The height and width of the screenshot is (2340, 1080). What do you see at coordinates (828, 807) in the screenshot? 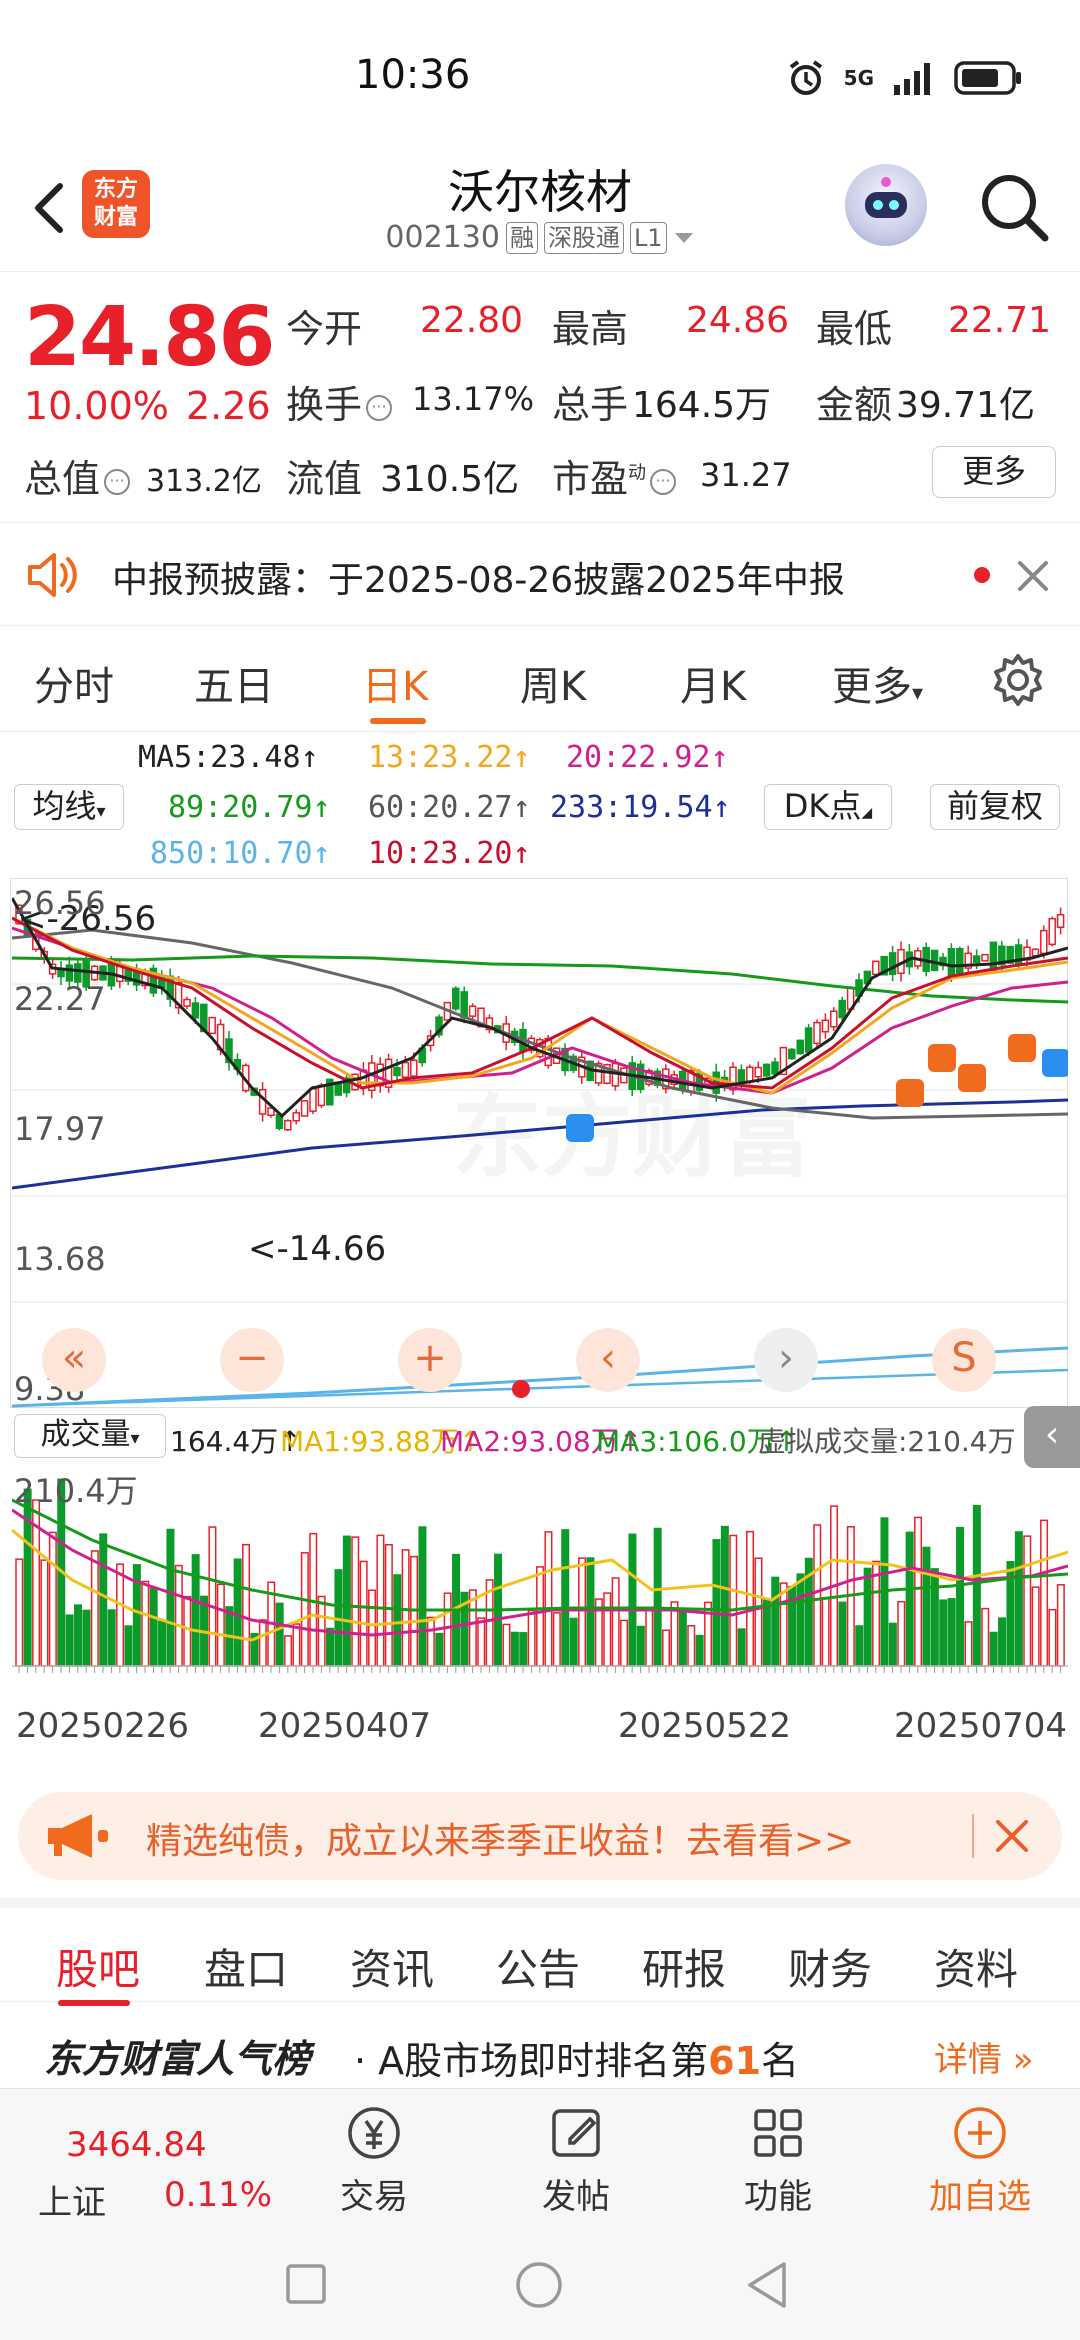
I see `dk-point-button: DK点◢` at bounding box center [828, 807].